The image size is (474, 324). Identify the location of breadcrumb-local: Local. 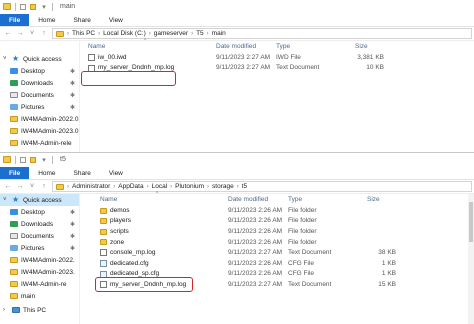
(160, 186).